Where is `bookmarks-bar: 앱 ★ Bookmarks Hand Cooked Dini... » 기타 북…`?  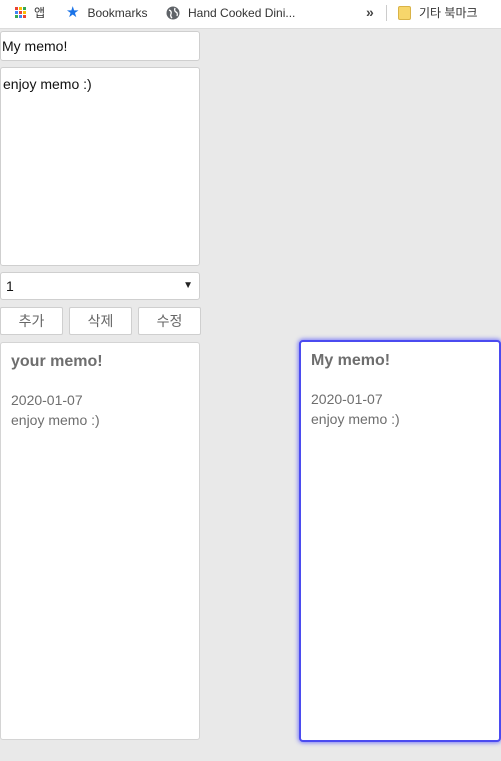 bookmarks-bar: 앱 ★ Bookmarks Hand Cooked Dini... » 기타 북… is located at coordinates (250, 14).